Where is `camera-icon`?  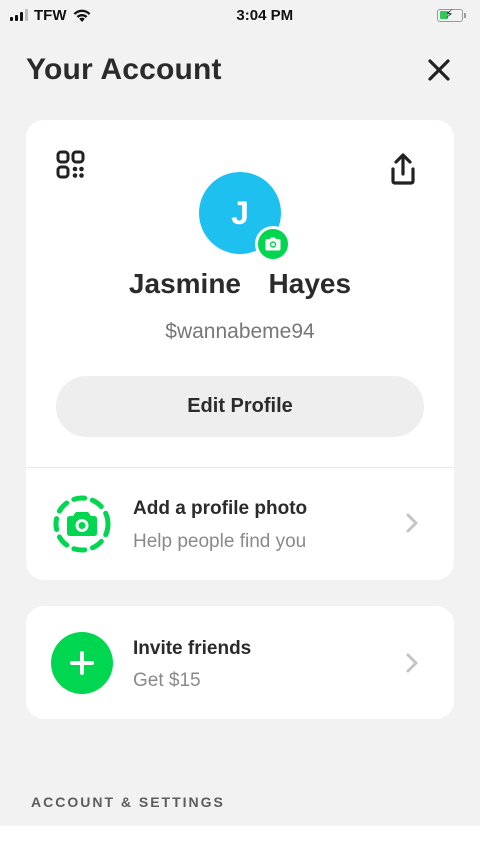 camera-icon is located at coordinates (273, 244).